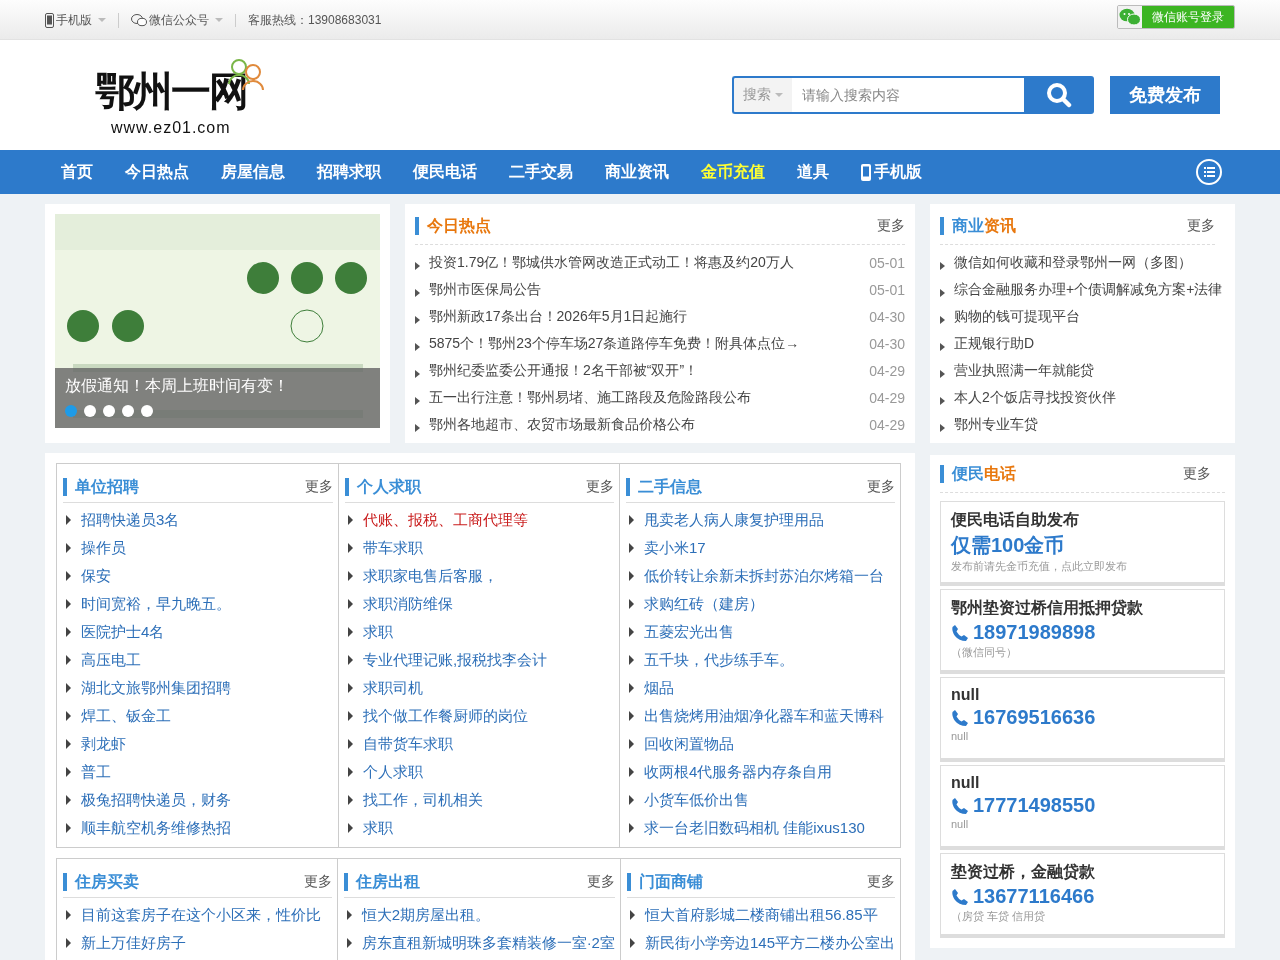 The height and width of the screenshot is (960, 1280). Describe the element at coordinates (111, 660) in the screenshot. I see `listing-link: 高压电工` at that location.